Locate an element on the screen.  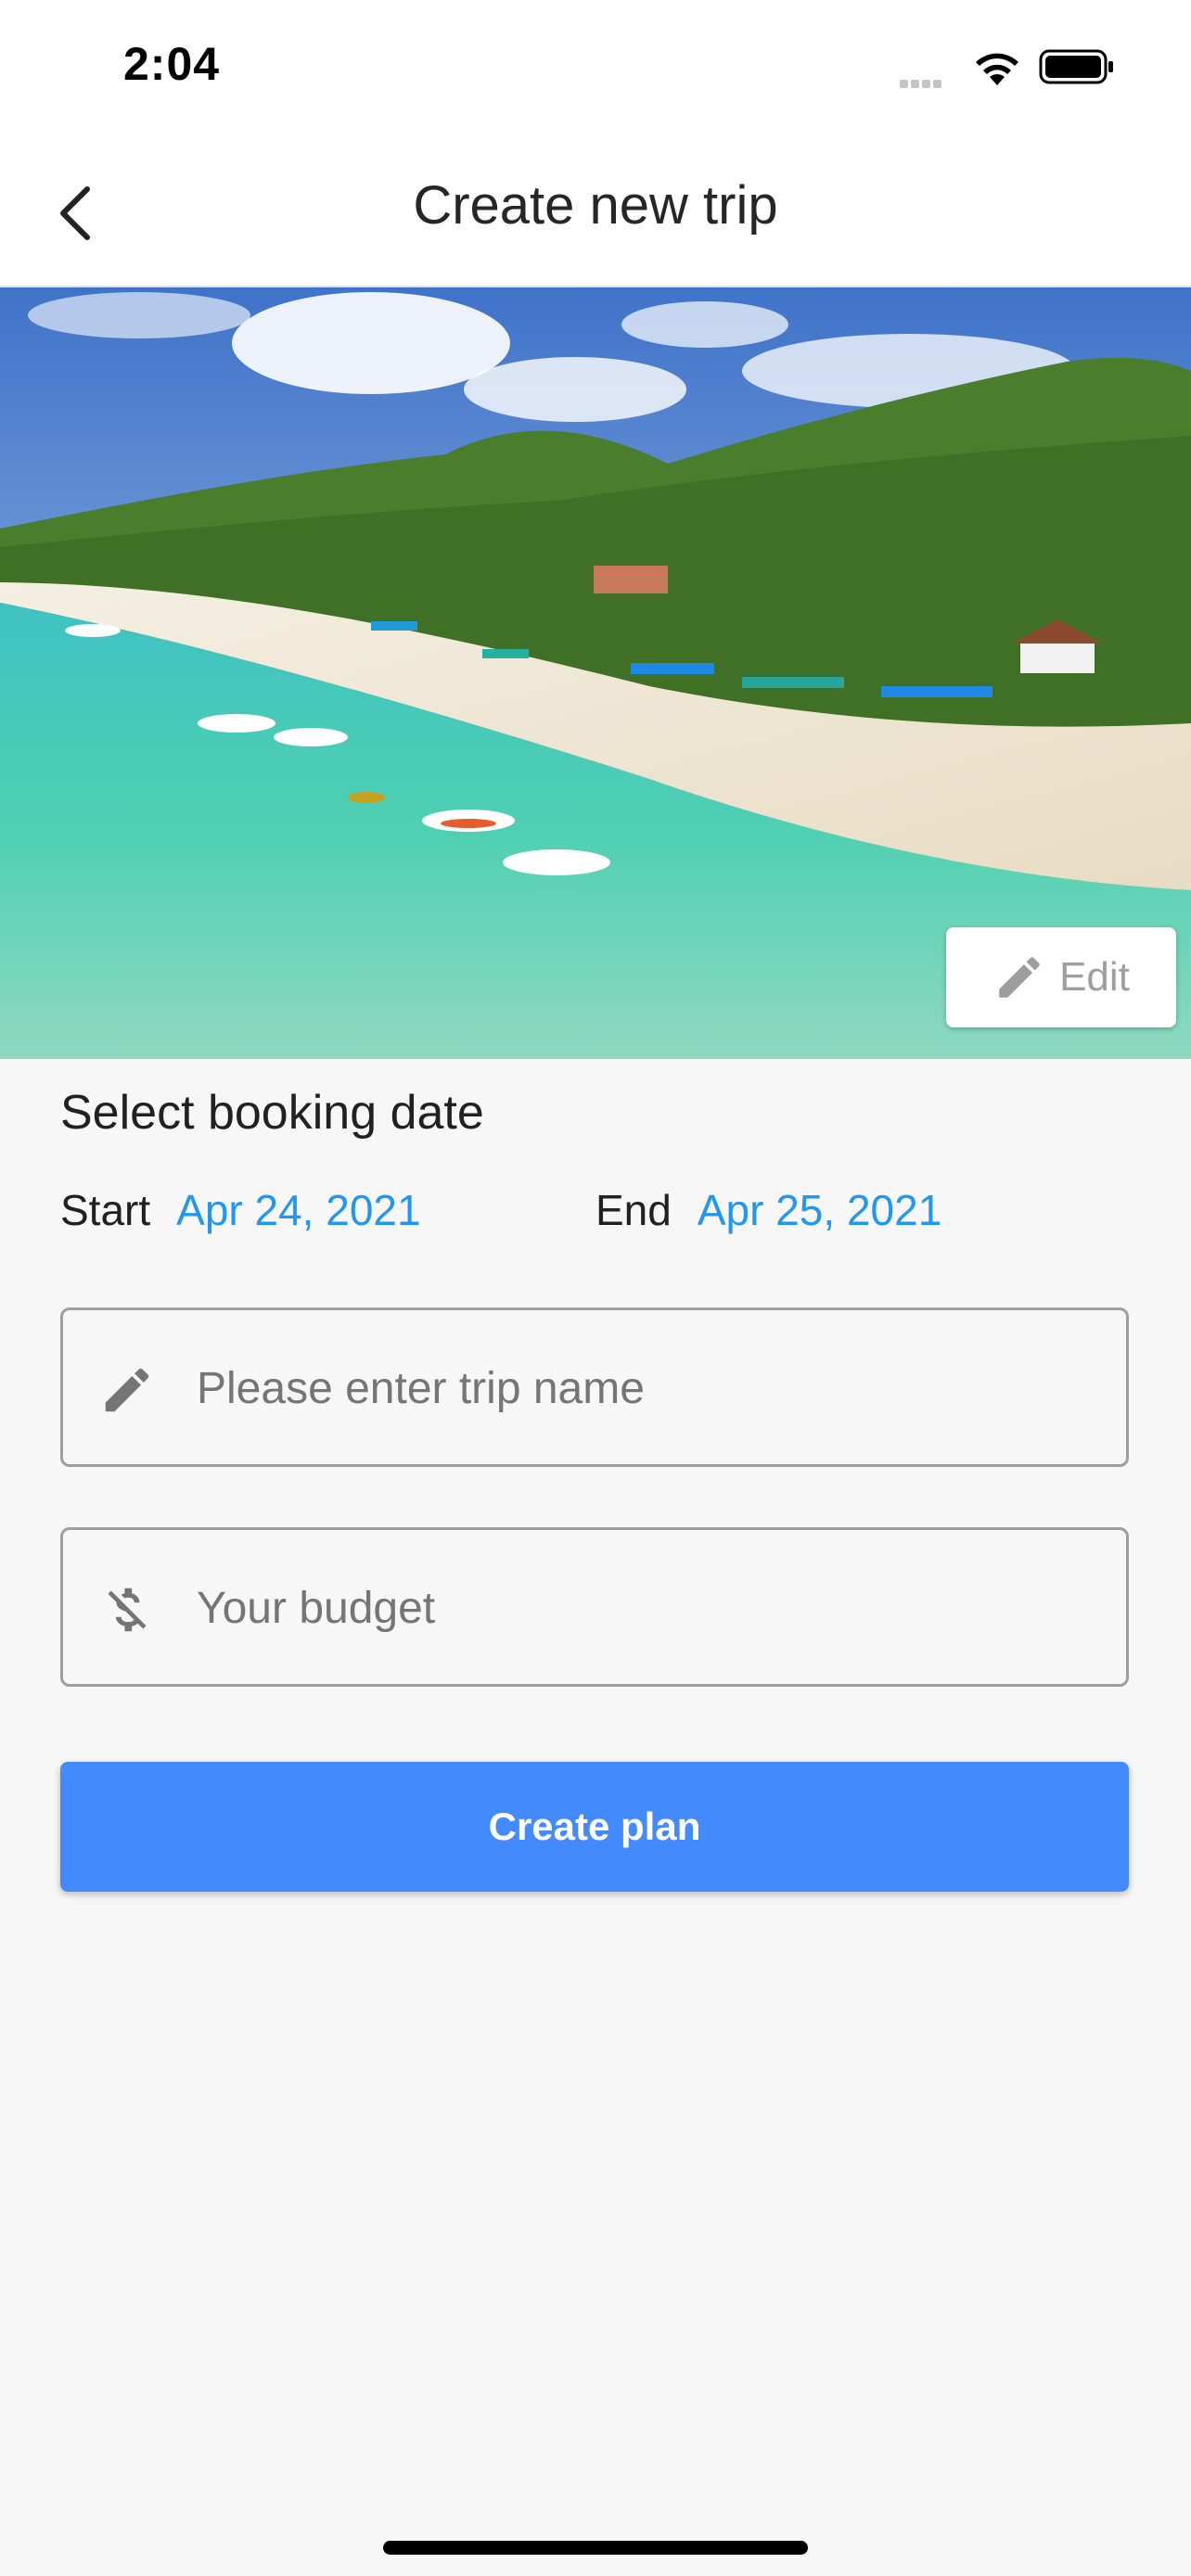
home-indicator is located at coordinates (595, 2548).